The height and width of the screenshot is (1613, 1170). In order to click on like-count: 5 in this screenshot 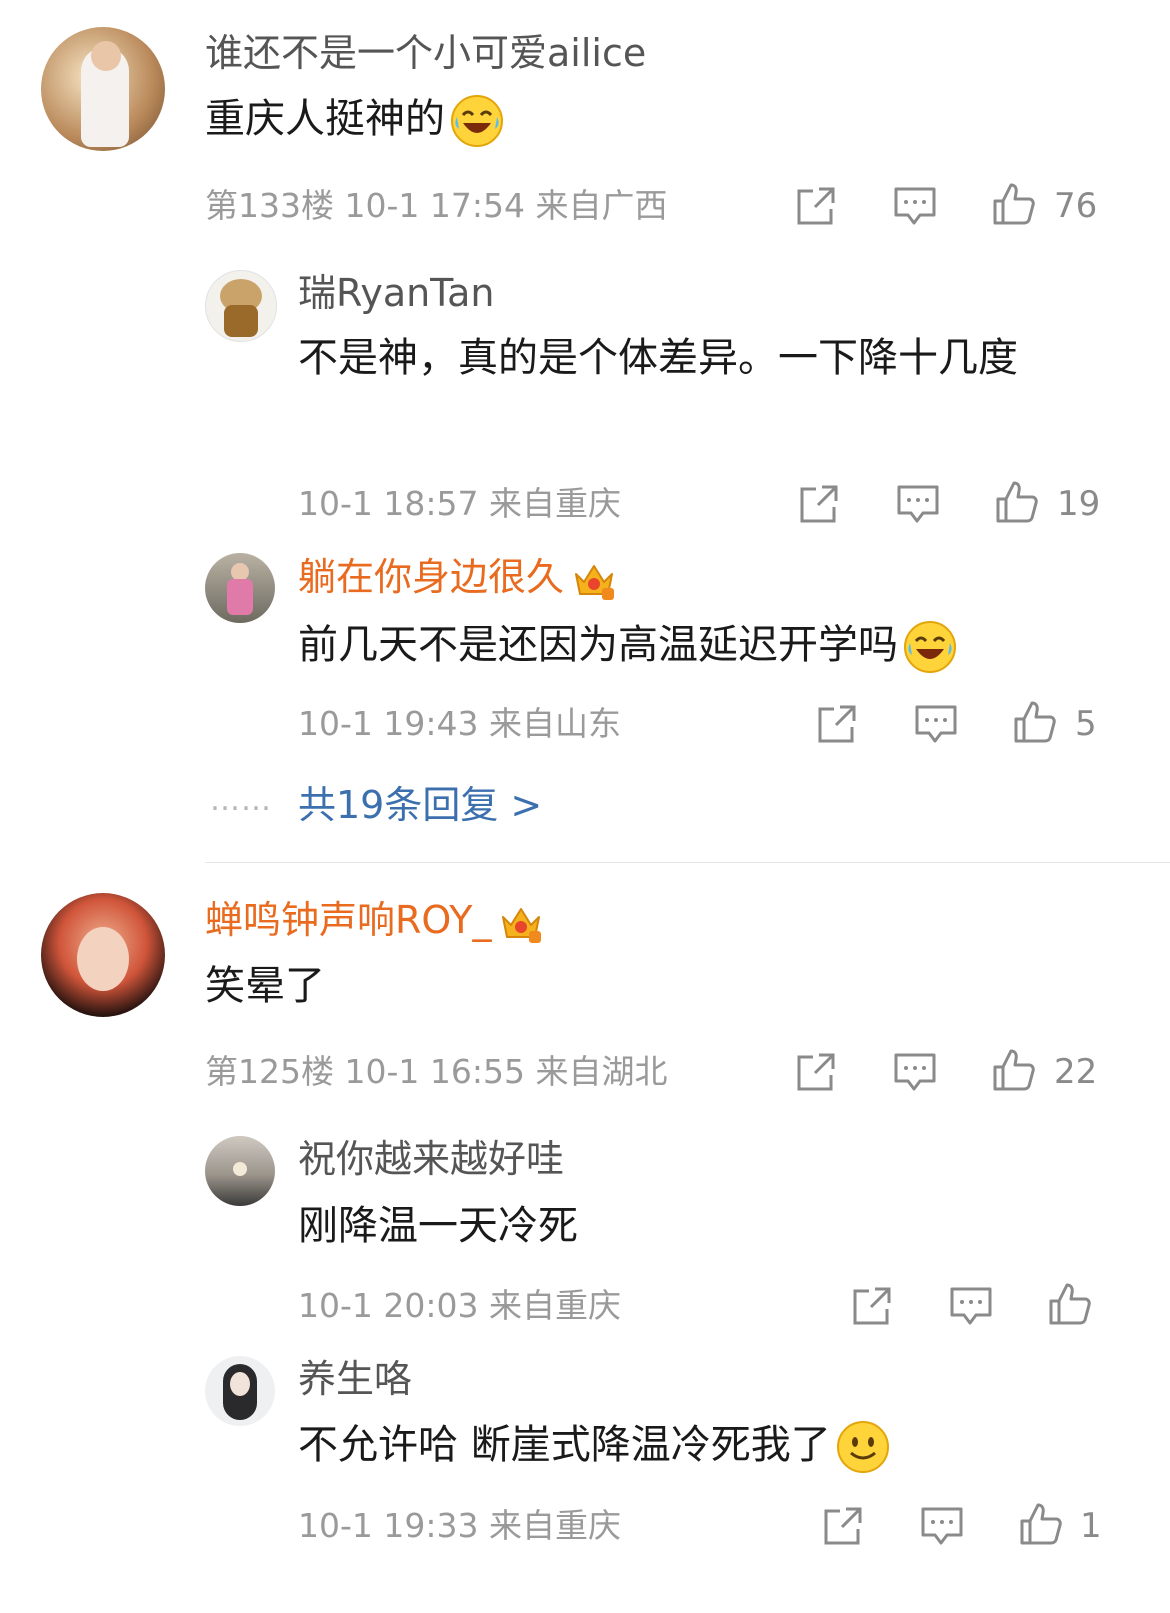, I will do `click(1086, 724)`.